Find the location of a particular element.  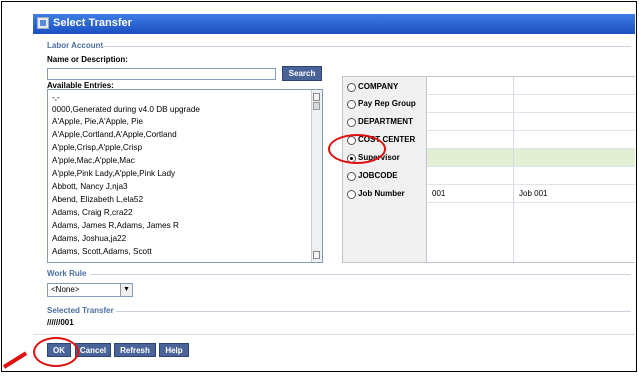

radio-jobcode: JOBCODE is located at coordinates (383, 177).